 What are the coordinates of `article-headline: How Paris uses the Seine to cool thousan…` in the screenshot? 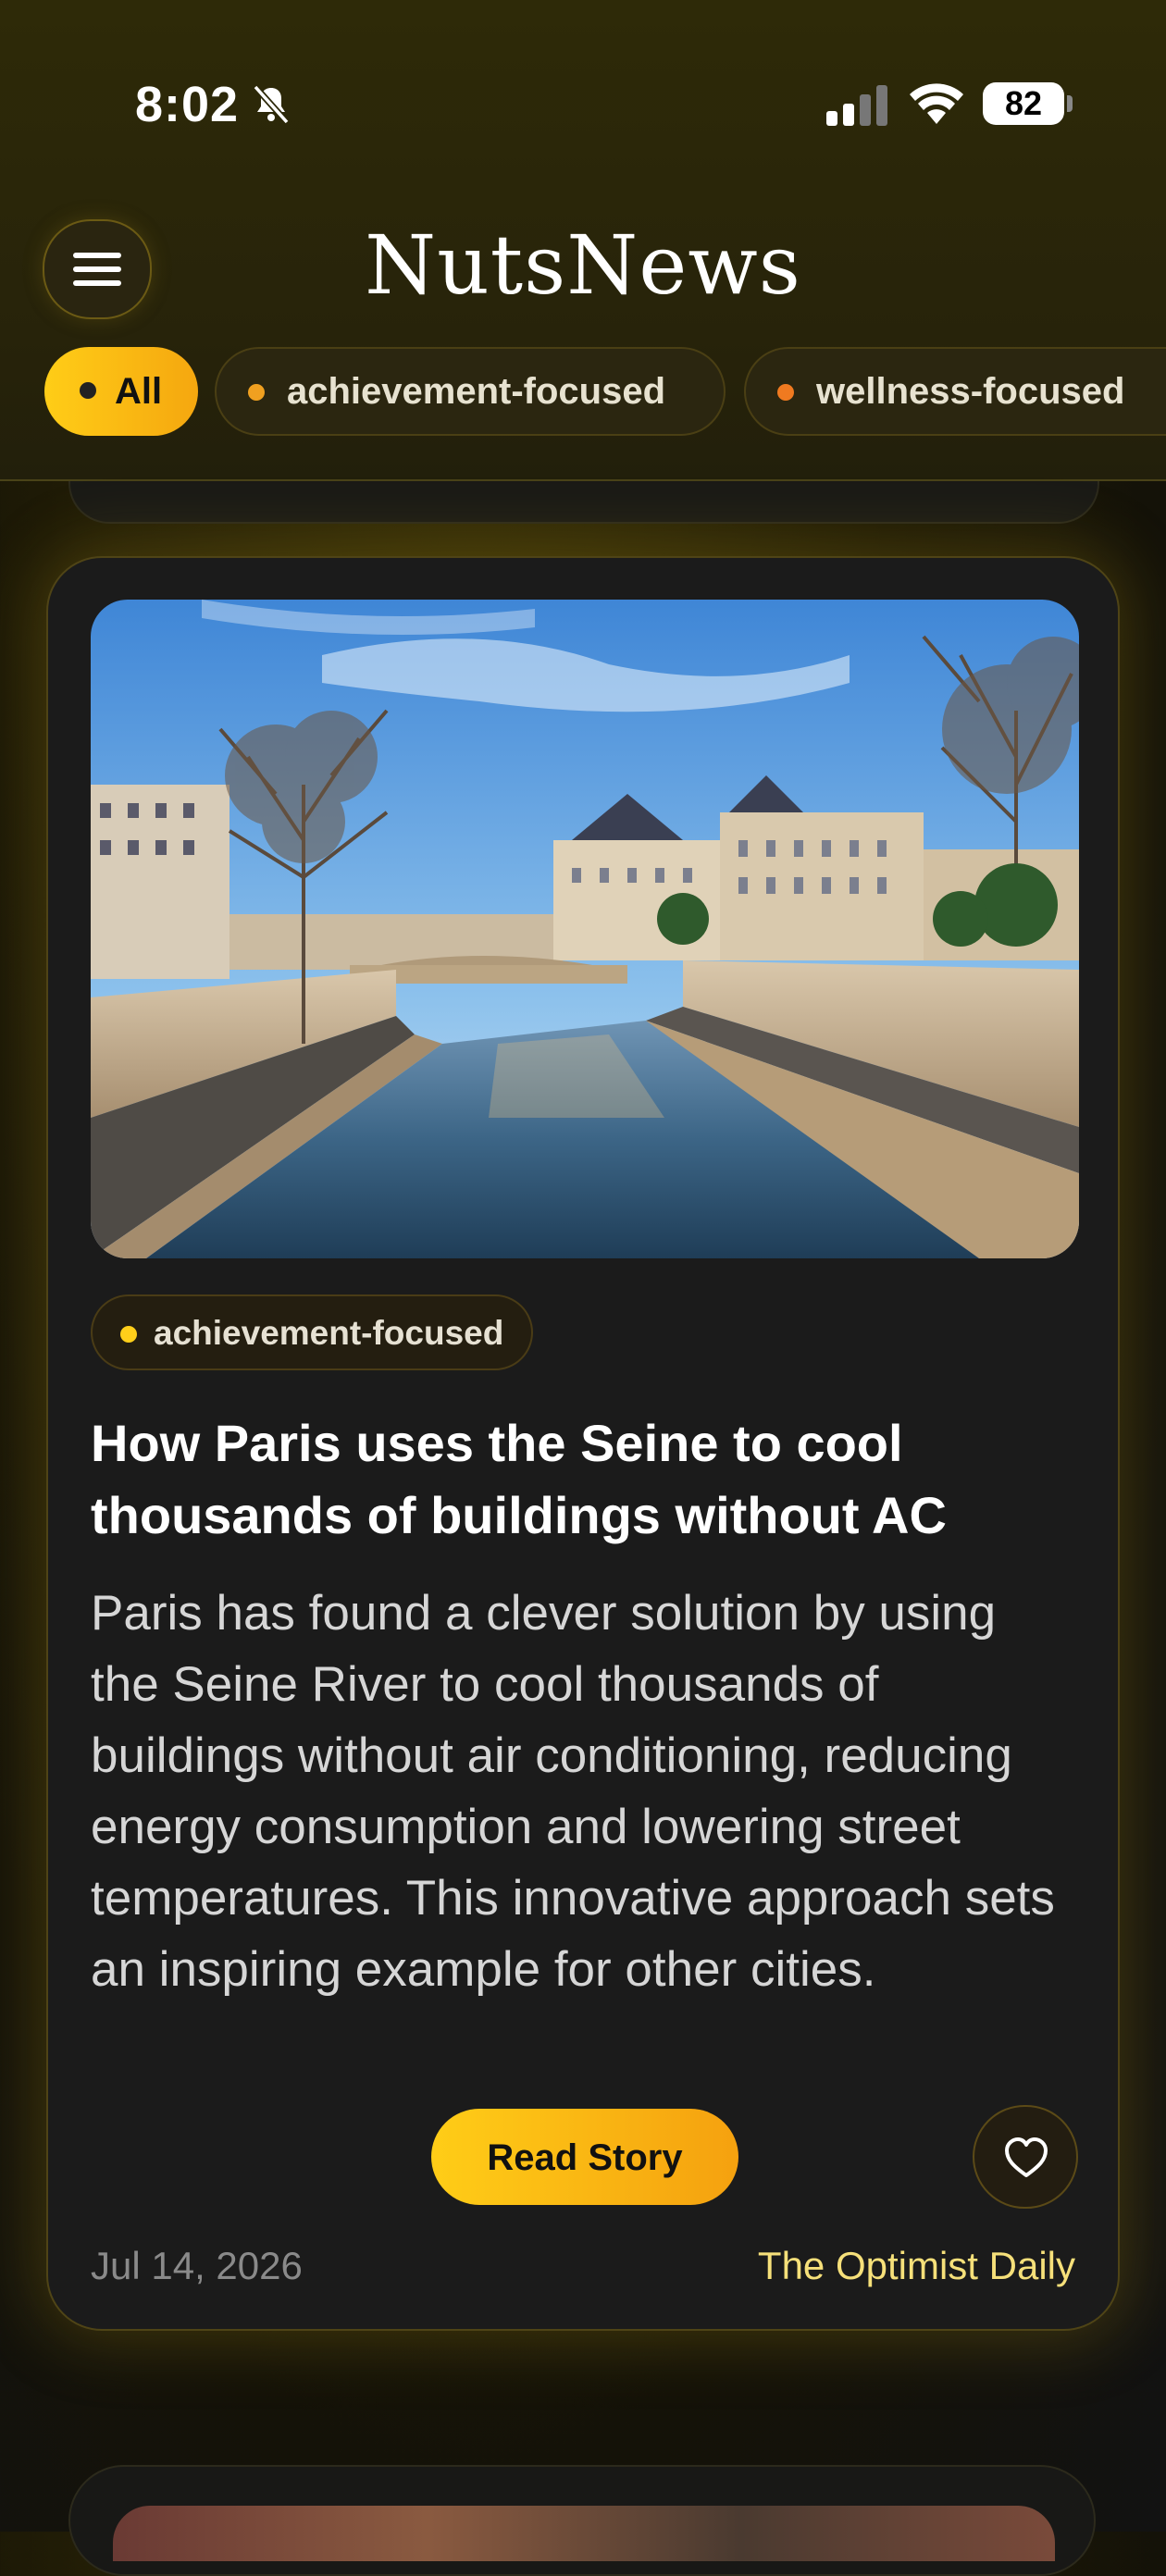 It's located at (586, 1479).